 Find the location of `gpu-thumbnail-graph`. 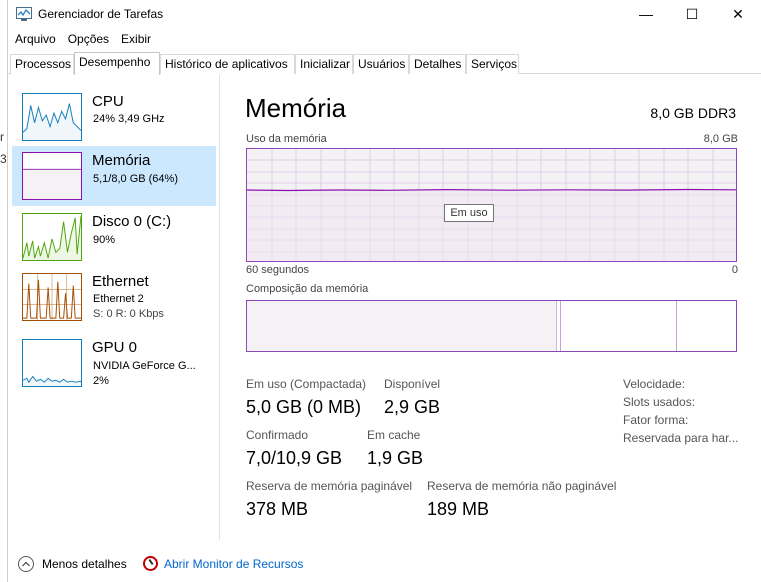

gpu-thumbnail-graph is located at coordinates (52, 363).